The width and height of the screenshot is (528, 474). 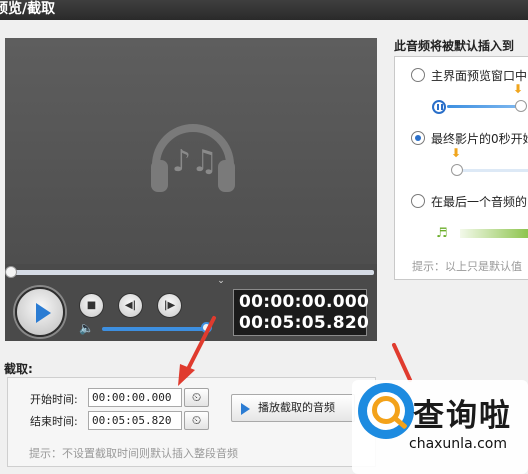 What do you see at coordinates (206, 327) in the screenshot?
I see `volume-knob` at bounding box center [206, 327].